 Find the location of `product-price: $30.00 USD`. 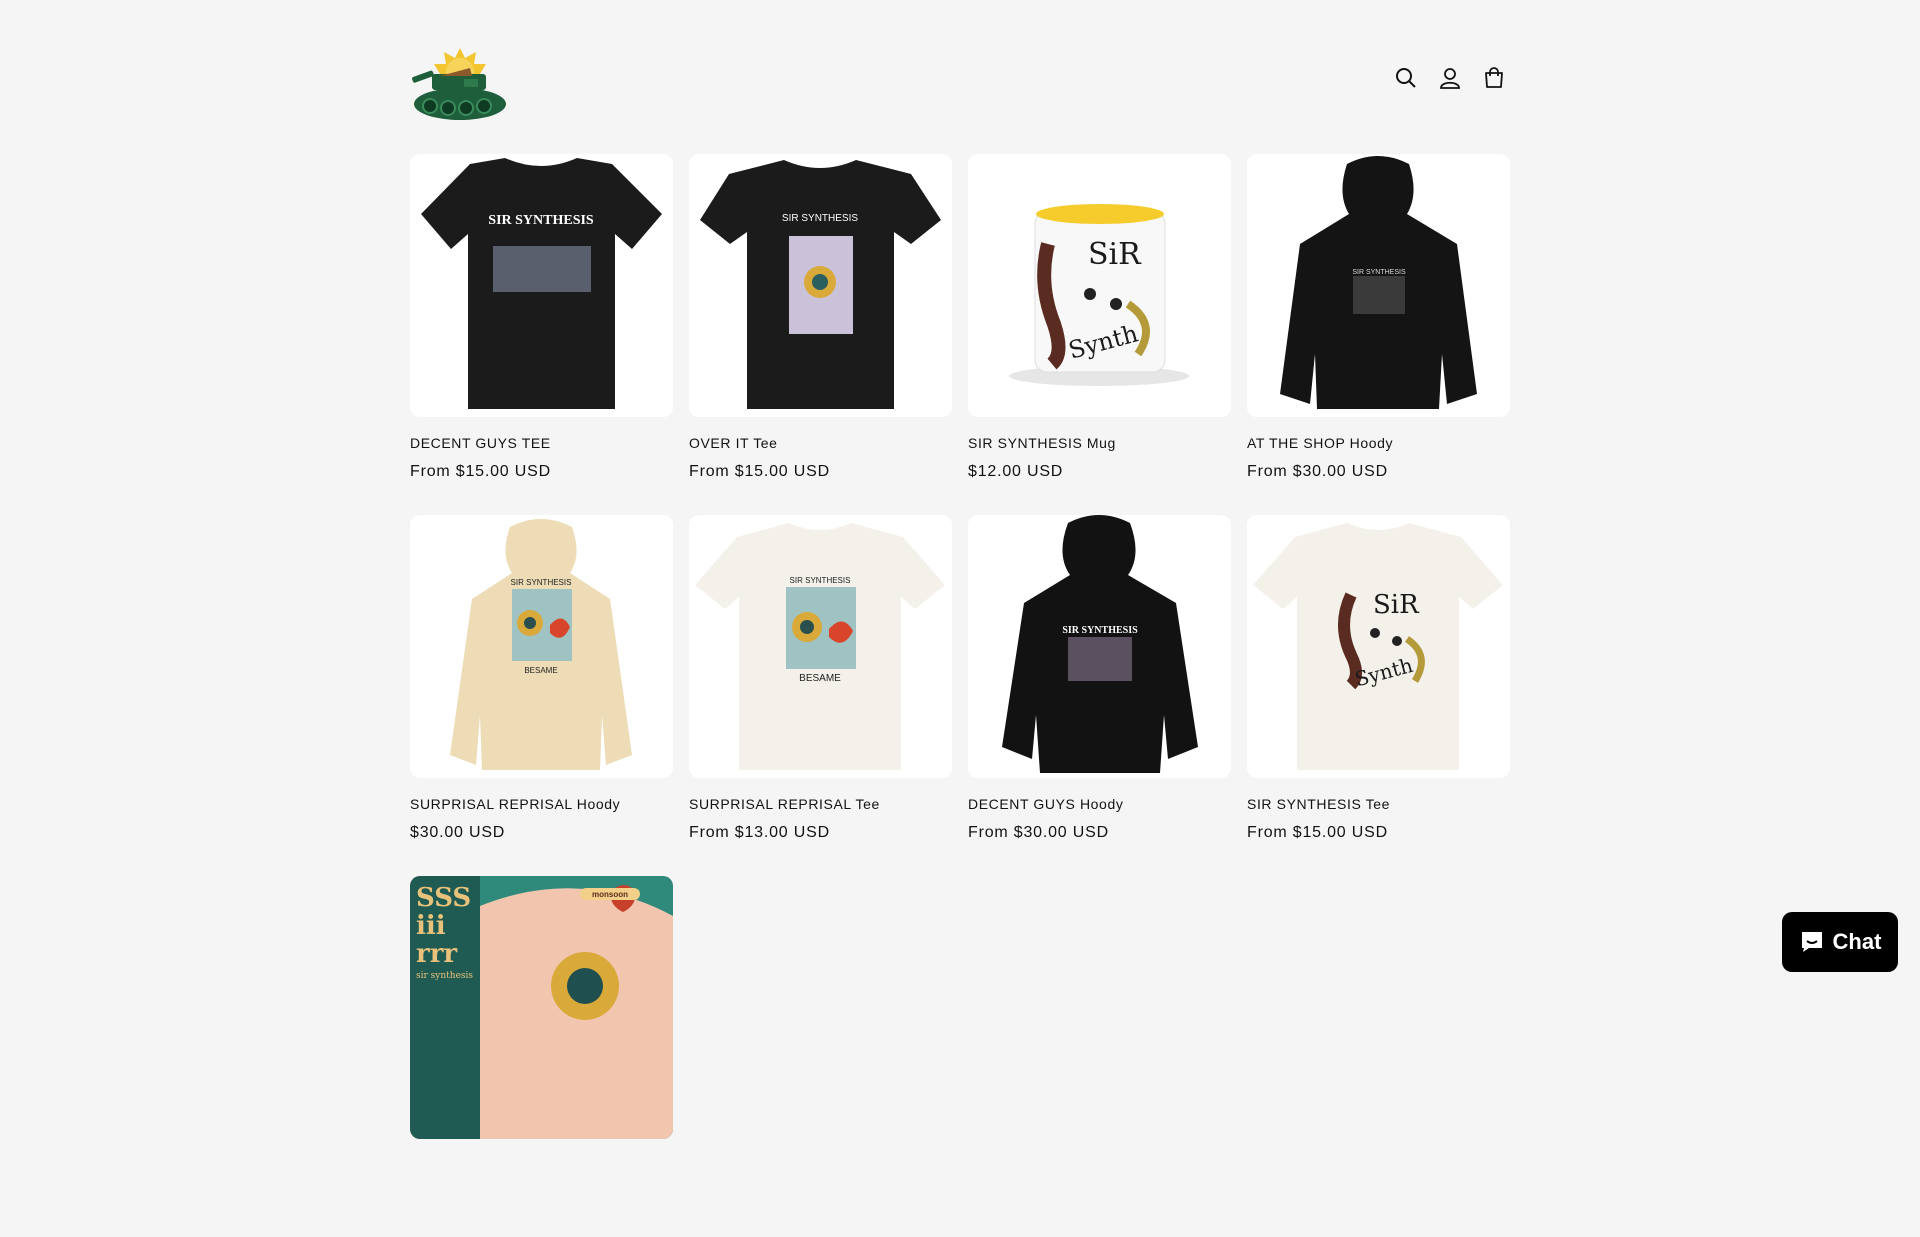

product-price: $30.00 USD is located at coordinates (458, 832).